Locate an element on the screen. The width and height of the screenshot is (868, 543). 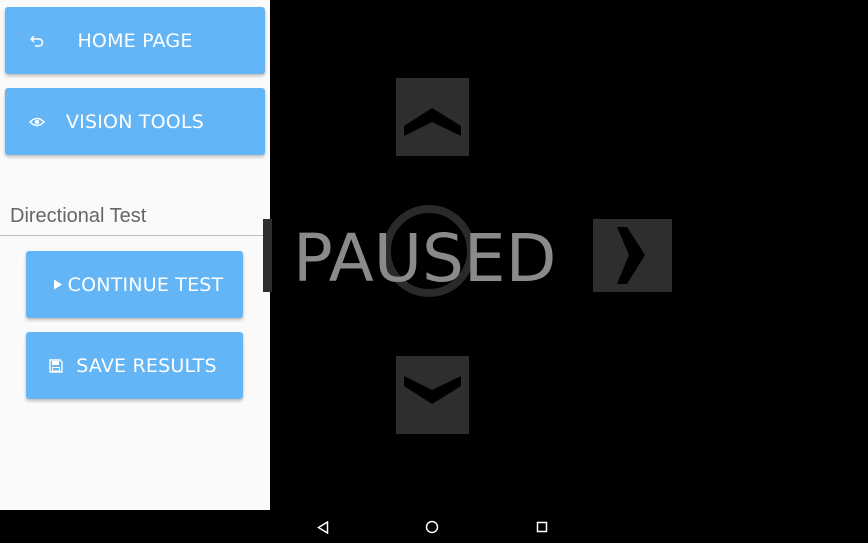
chevron-right-icon is located at coordinates (631, 255).